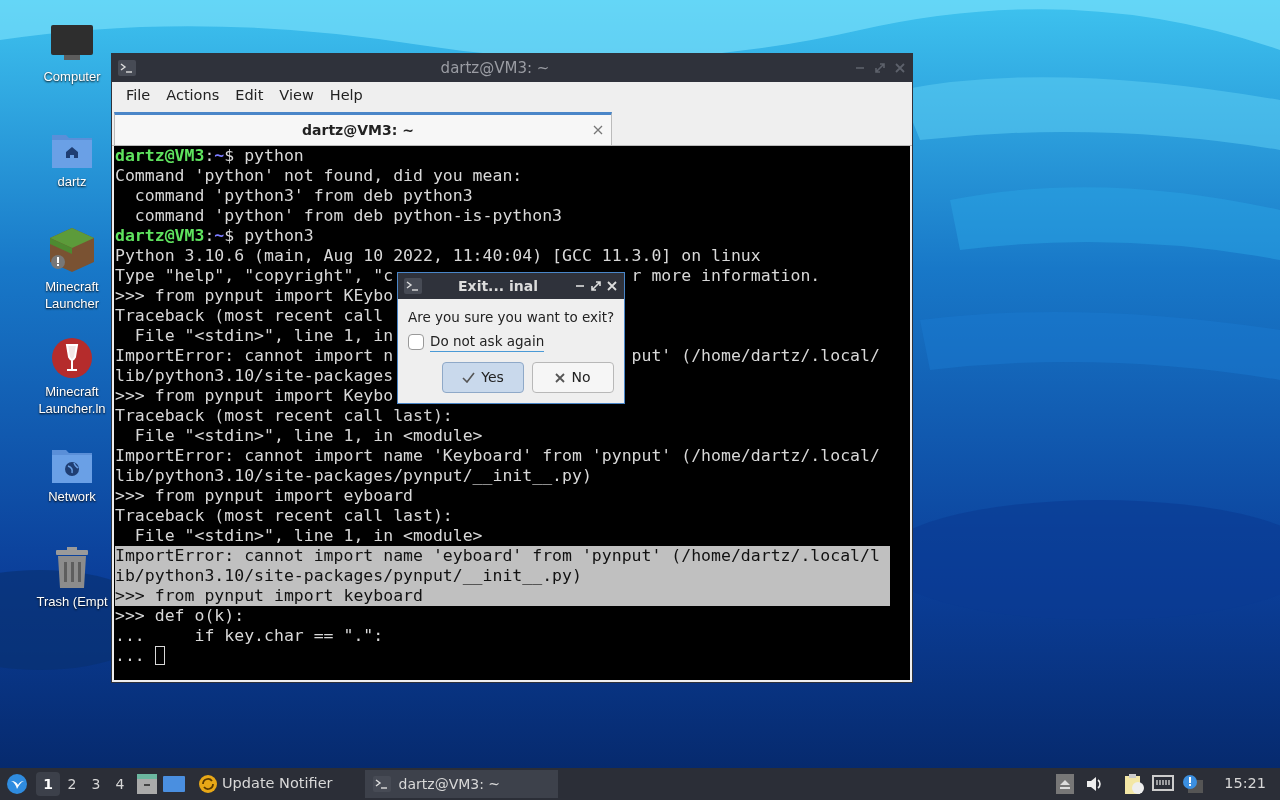  What do you see at coordinates (1065, 784) in the screenshot?
I see `eject-icon` at bounding box center [1065, 784].